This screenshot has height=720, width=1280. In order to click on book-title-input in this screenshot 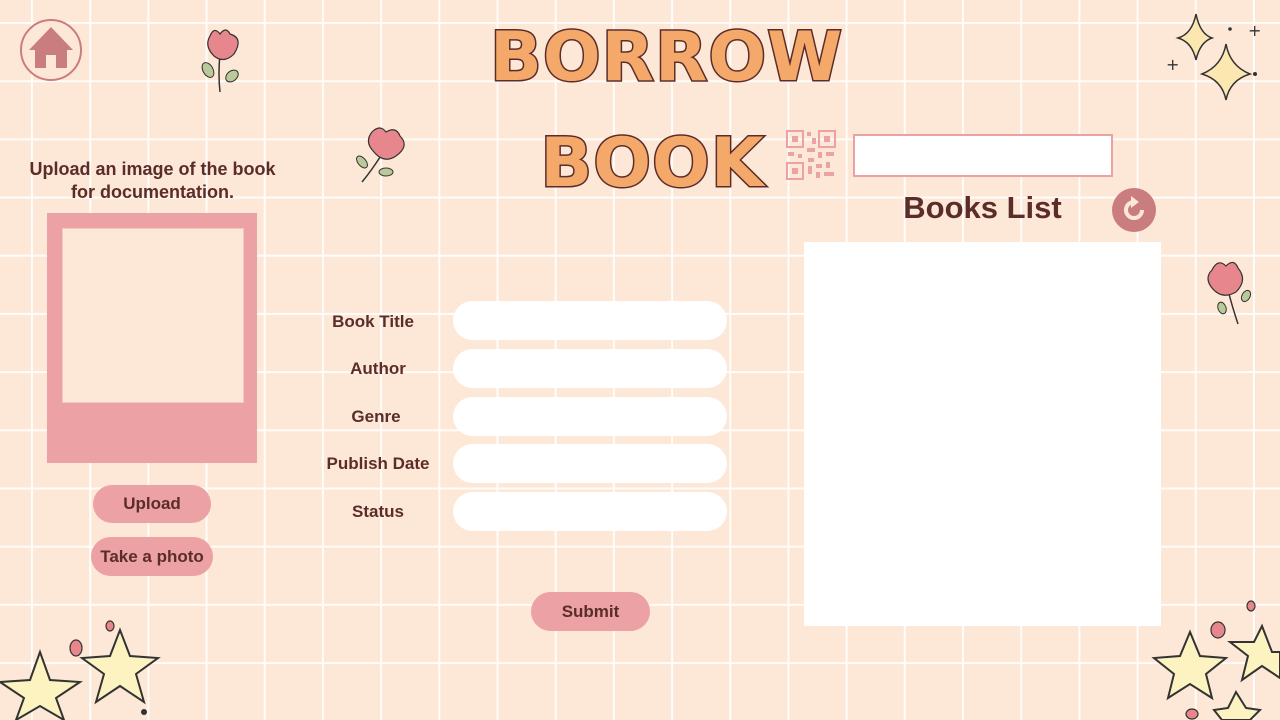, I will do `click(590, 320)`.